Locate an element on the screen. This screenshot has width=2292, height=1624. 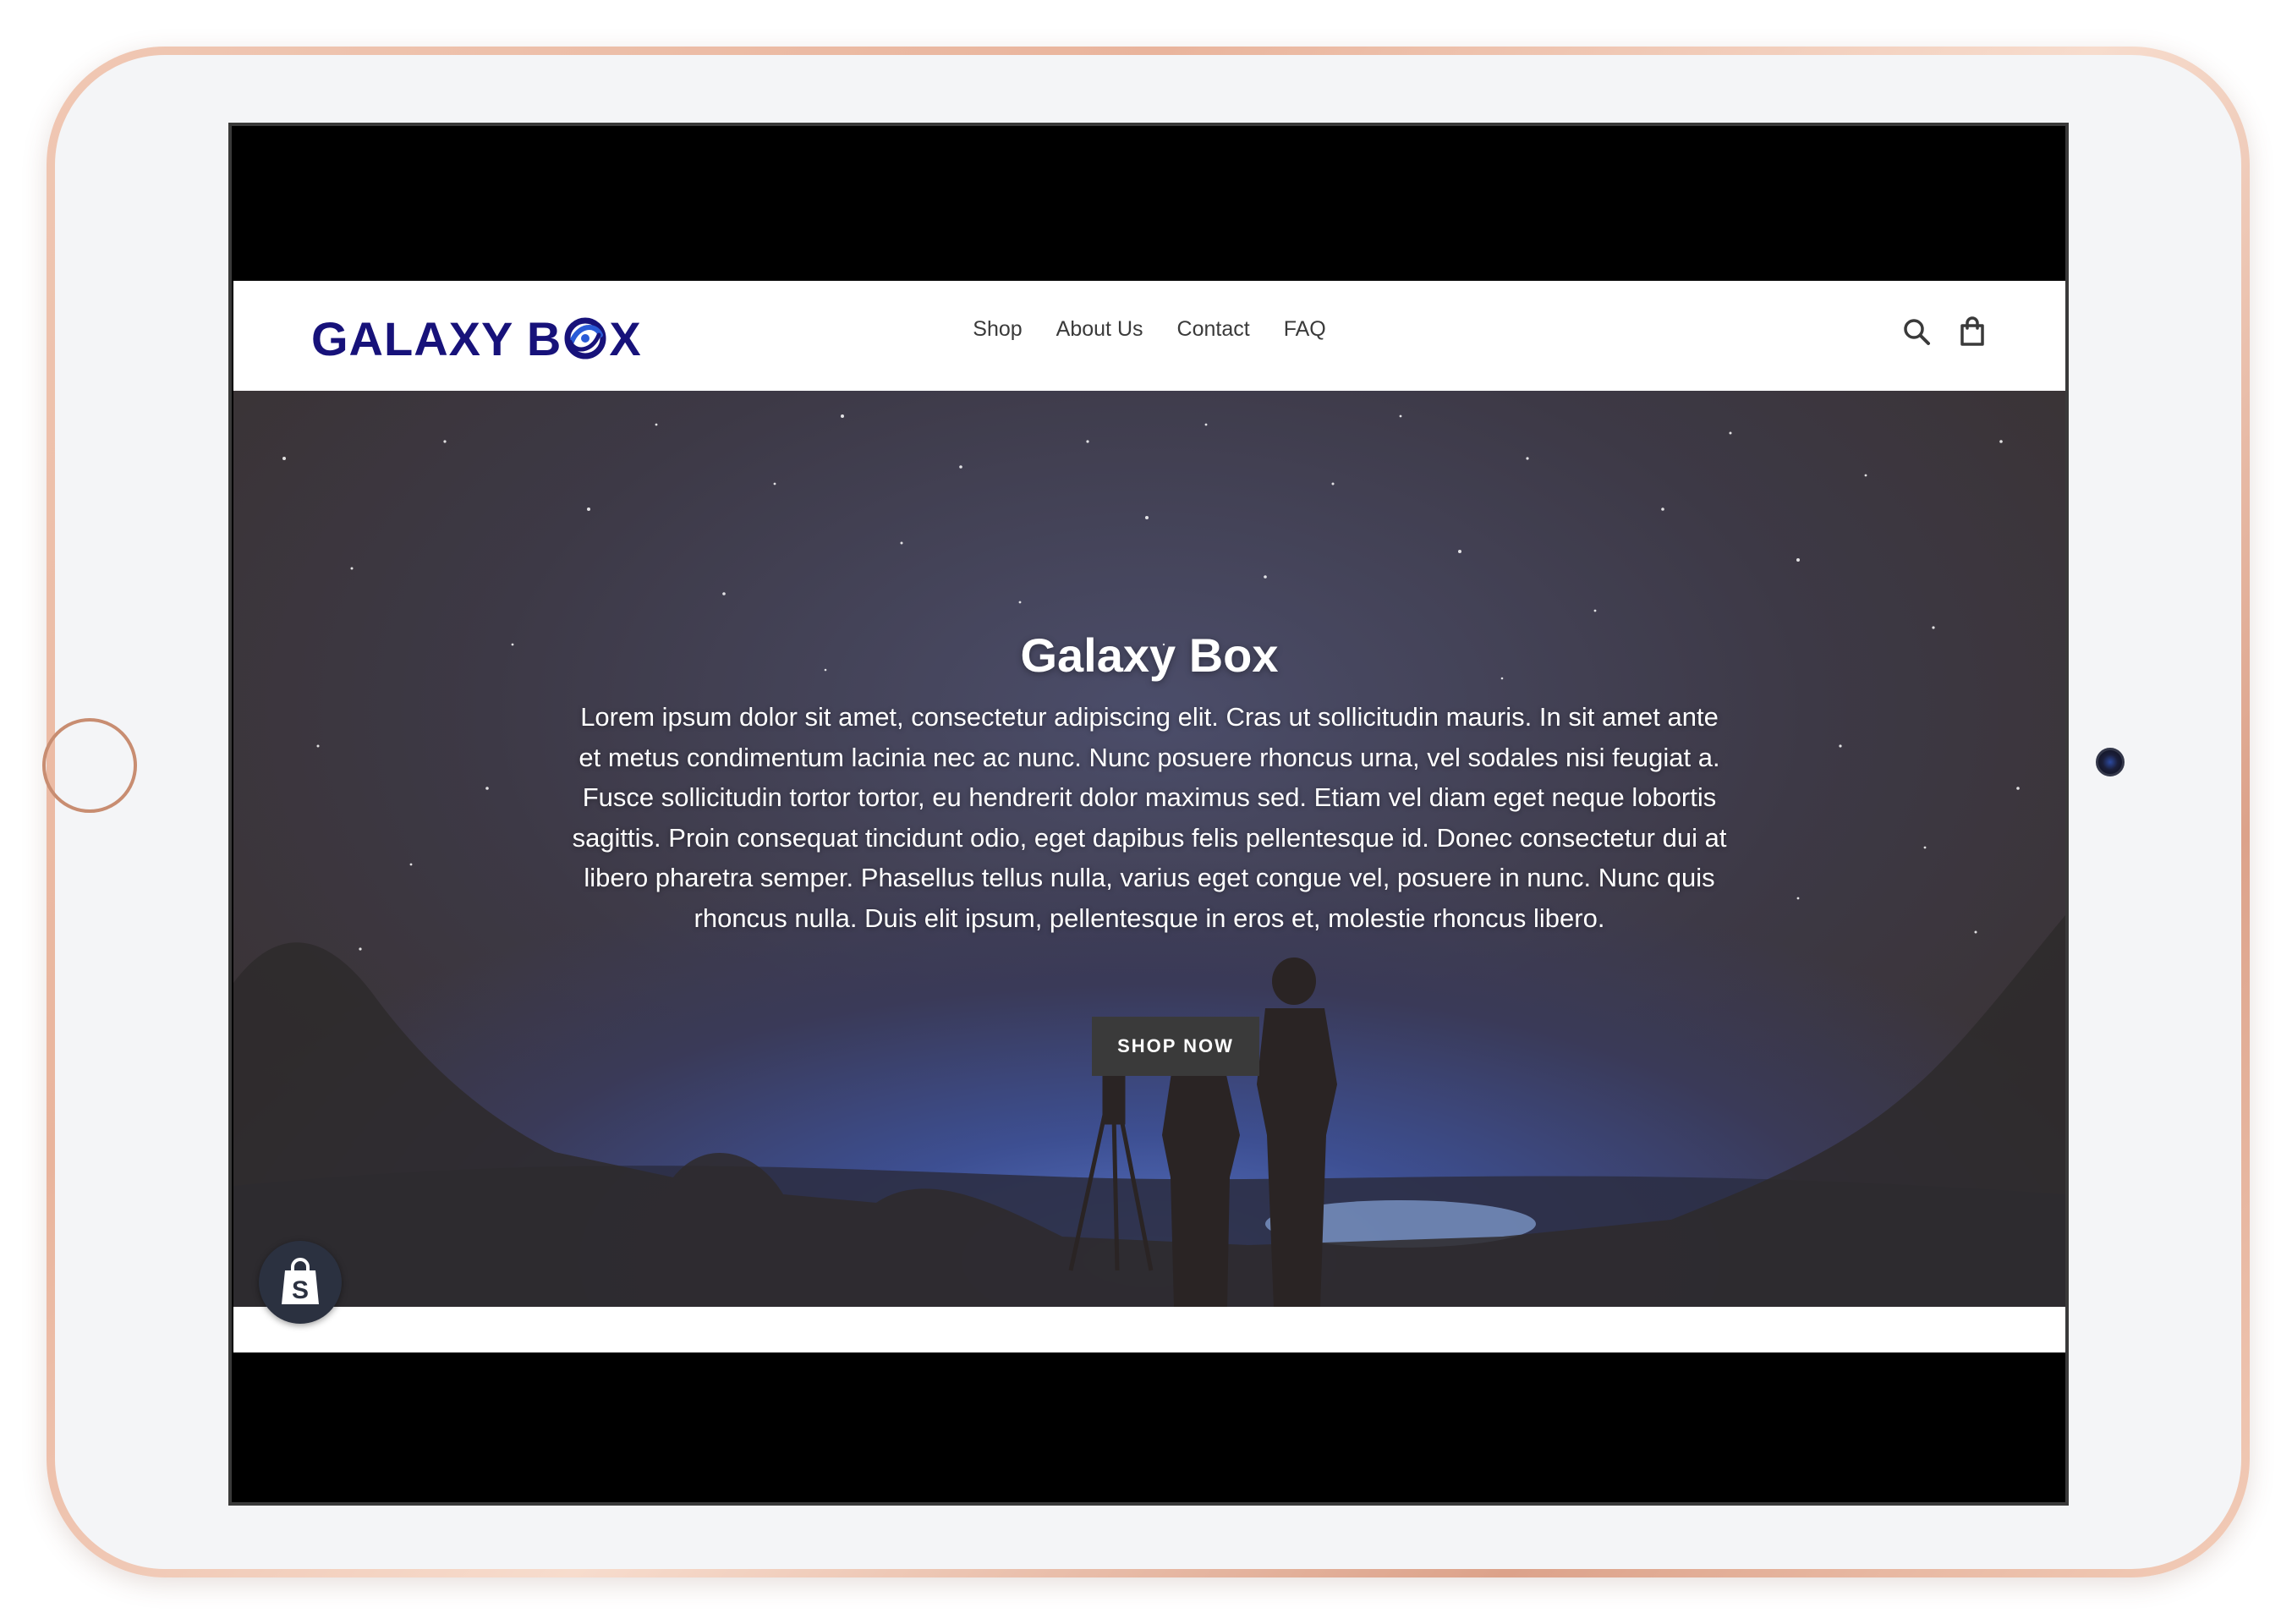
letterbox-top is located at coordinates (1148, 203).